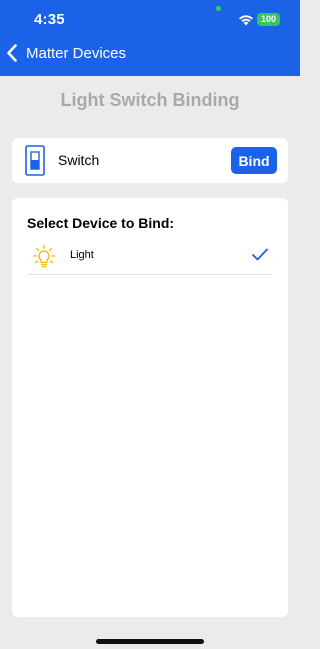  I want to click on privacy-indicator-dot, so click(218, 8).